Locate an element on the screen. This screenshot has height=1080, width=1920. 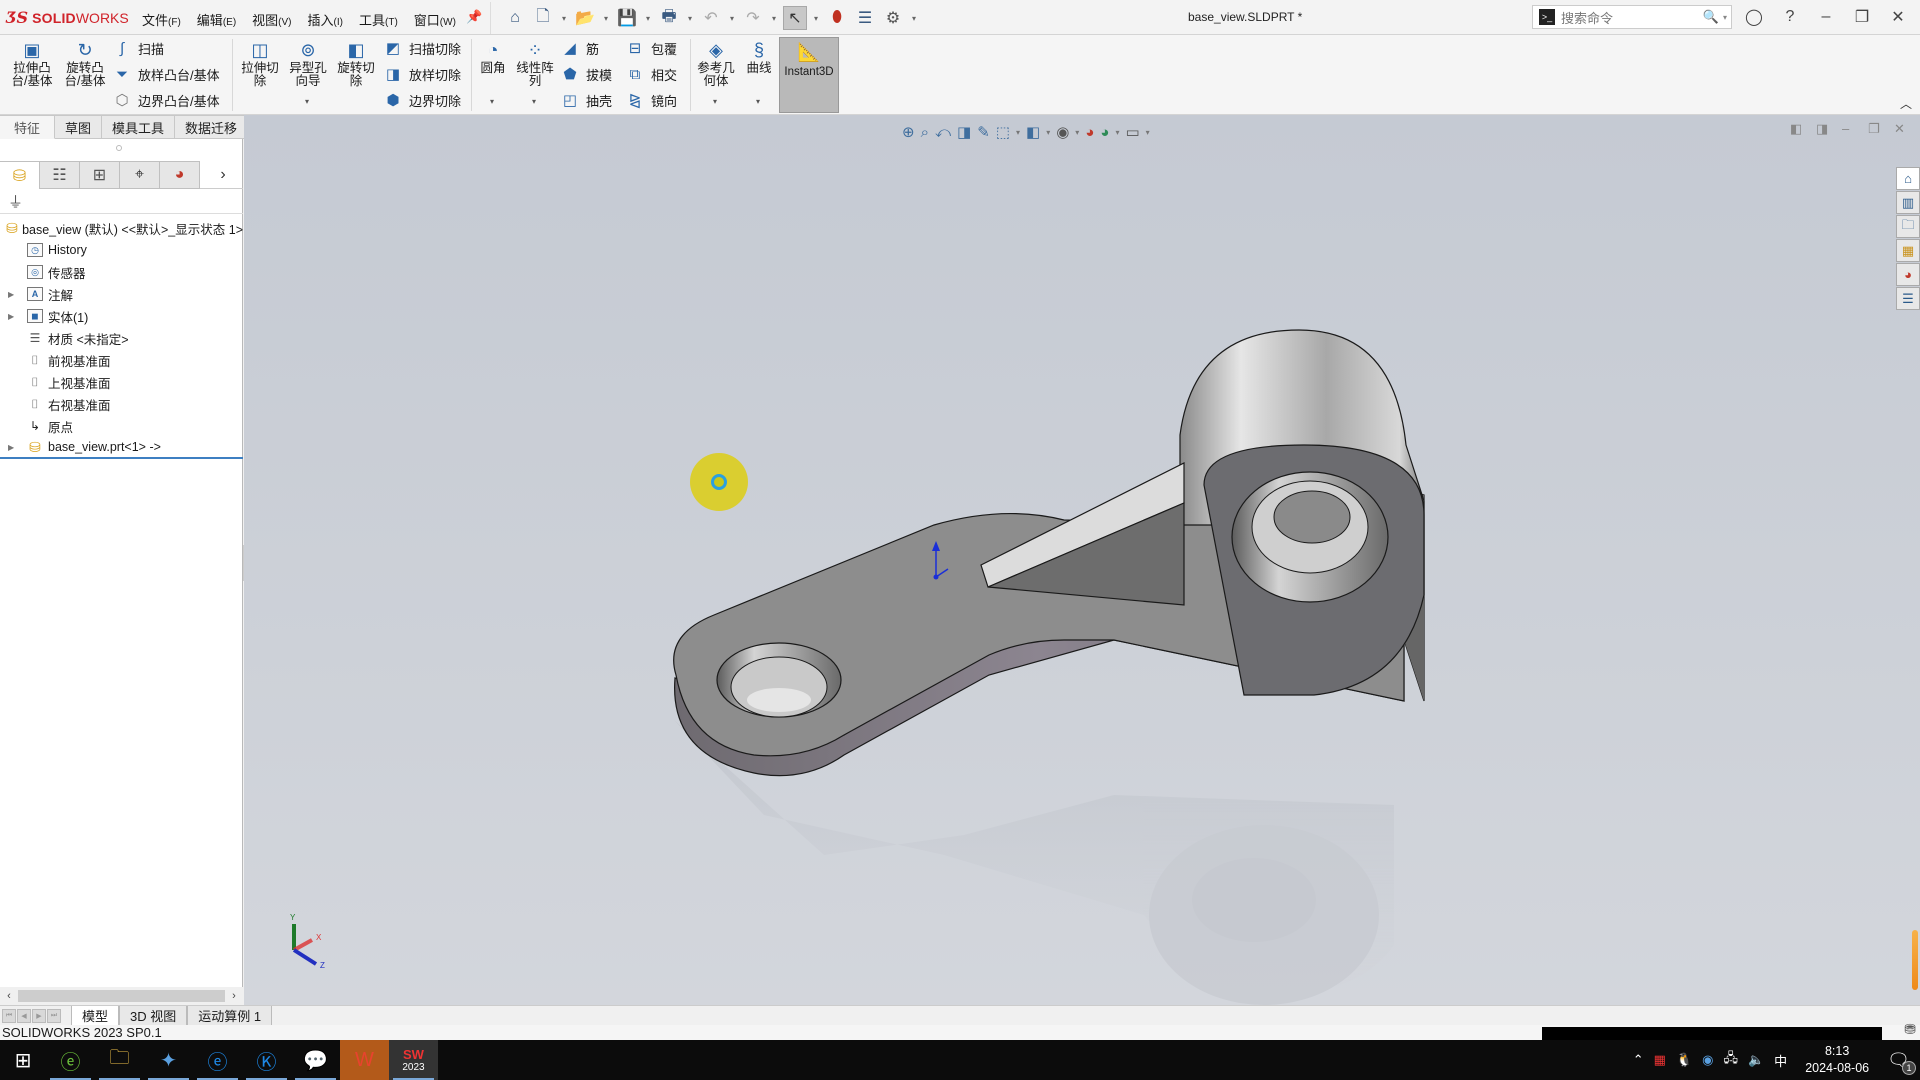
volume-icon: 🔈 is located at coordinates (1756, 1060).